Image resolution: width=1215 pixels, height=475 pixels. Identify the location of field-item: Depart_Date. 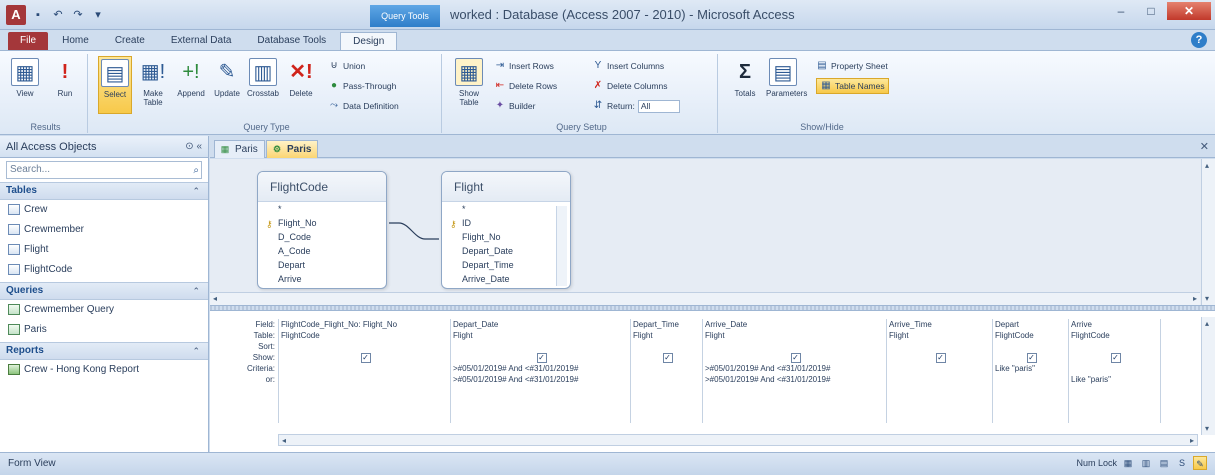
(506, 251).